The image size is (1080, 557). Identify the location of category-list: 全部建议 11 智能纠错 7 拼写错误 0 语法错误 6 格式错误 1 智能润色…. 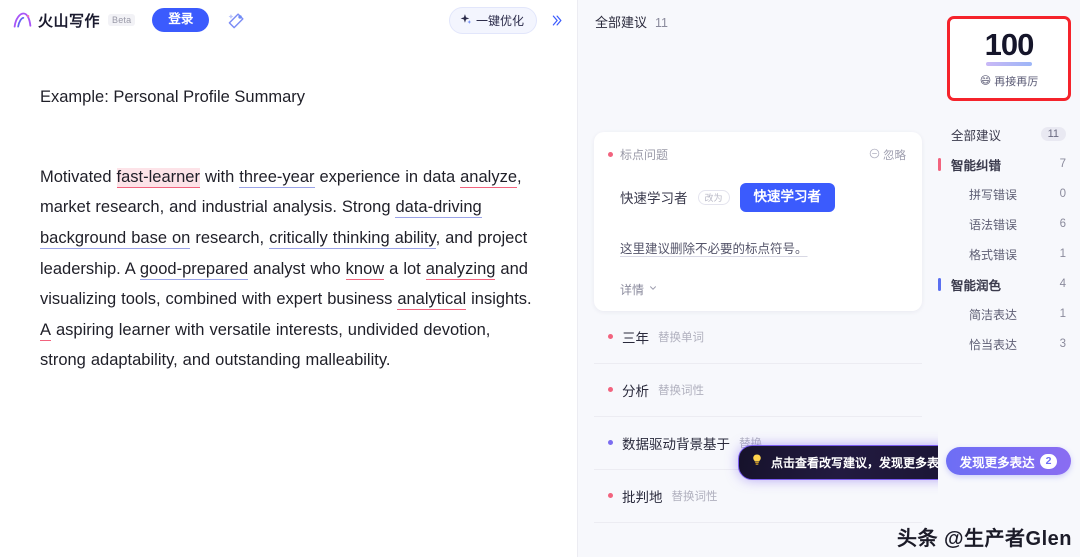
(1009, 239).